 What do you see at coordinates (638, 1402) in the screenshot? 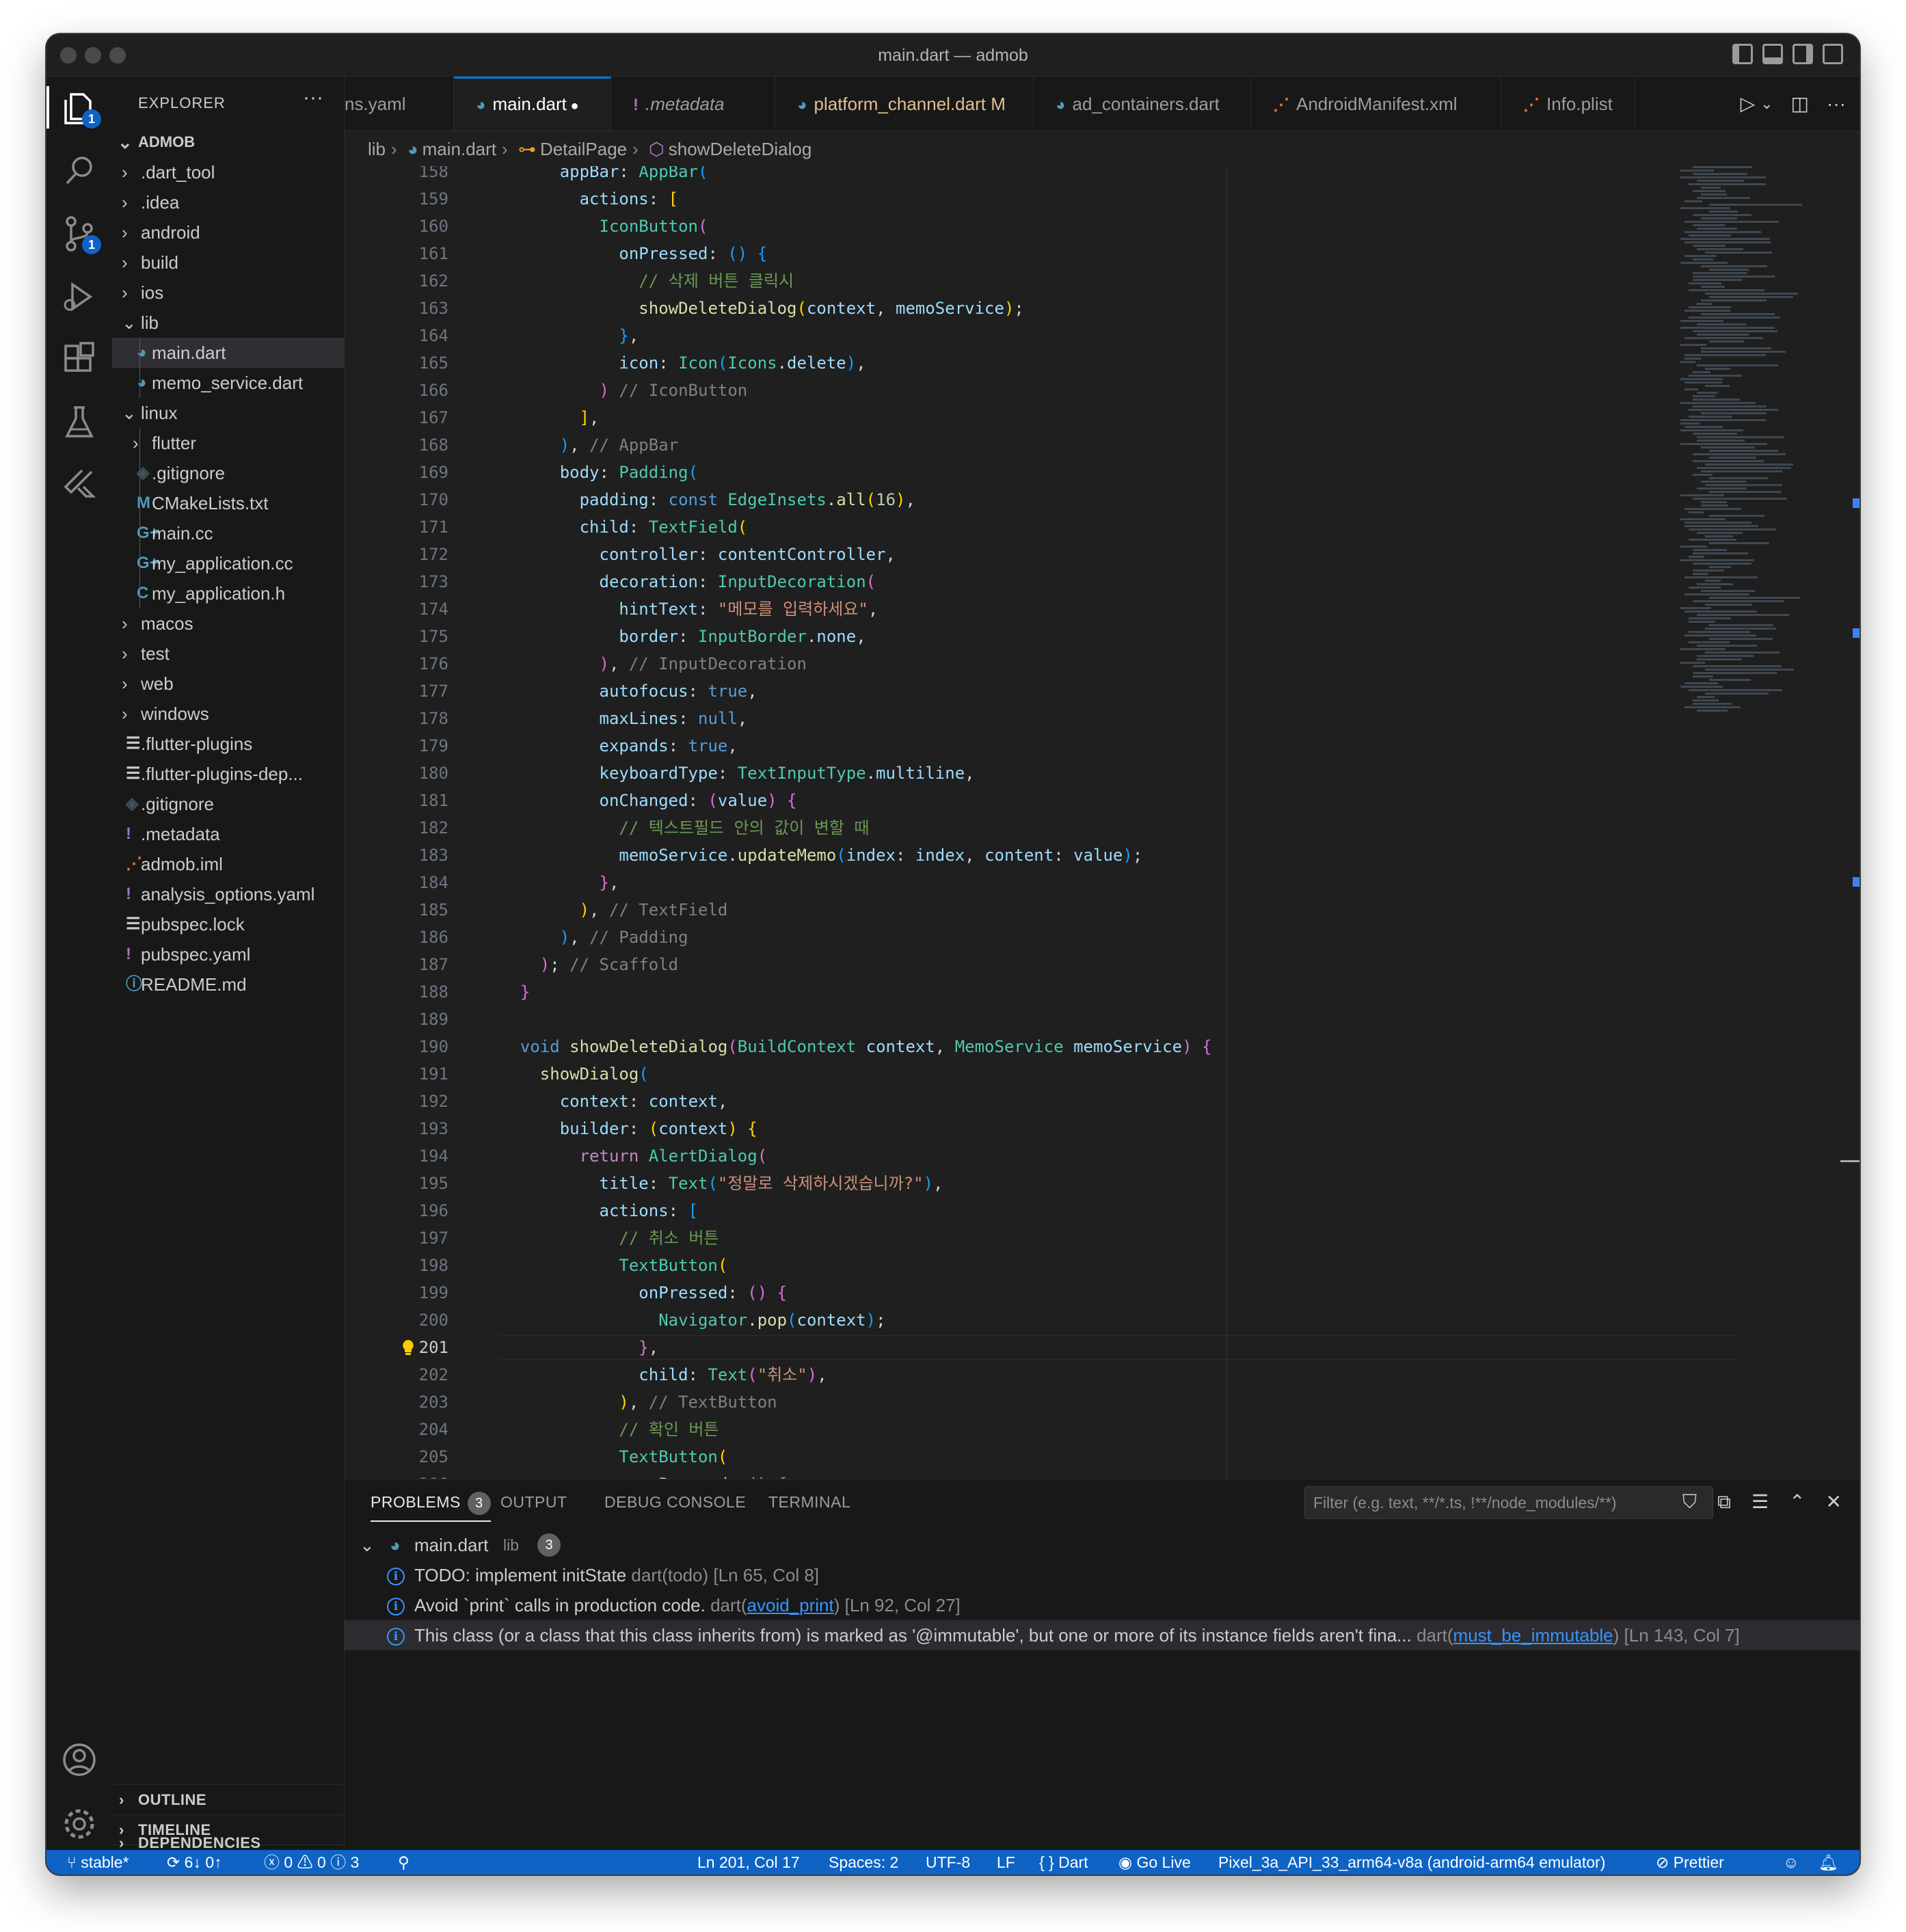
I see `code-line: ), // TextButton` at bounding box center [638, 1402].